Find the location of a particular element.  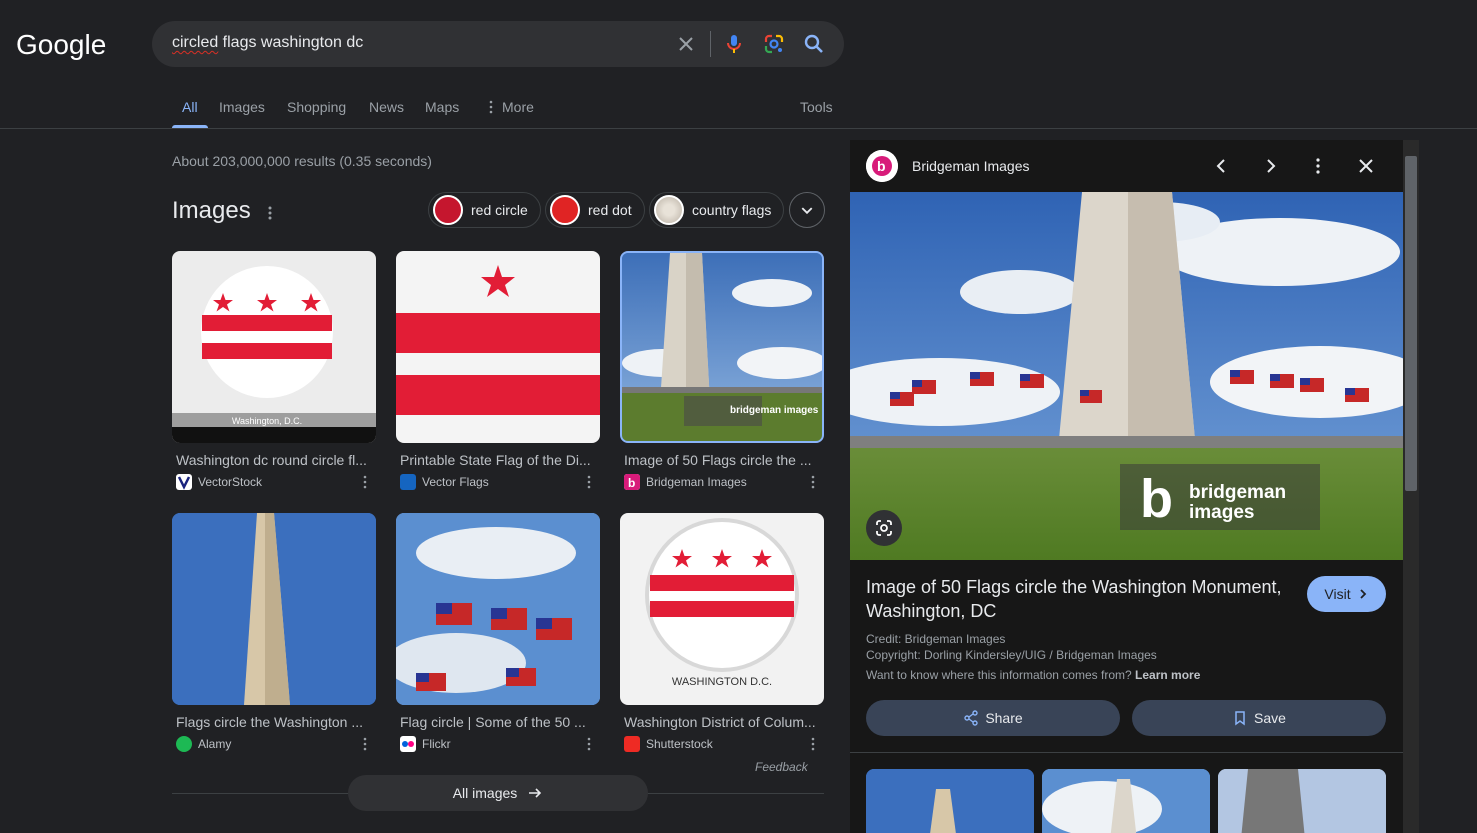

image-result: Flags circle the Washington ... Alamy is located at coordinates (274, 633).